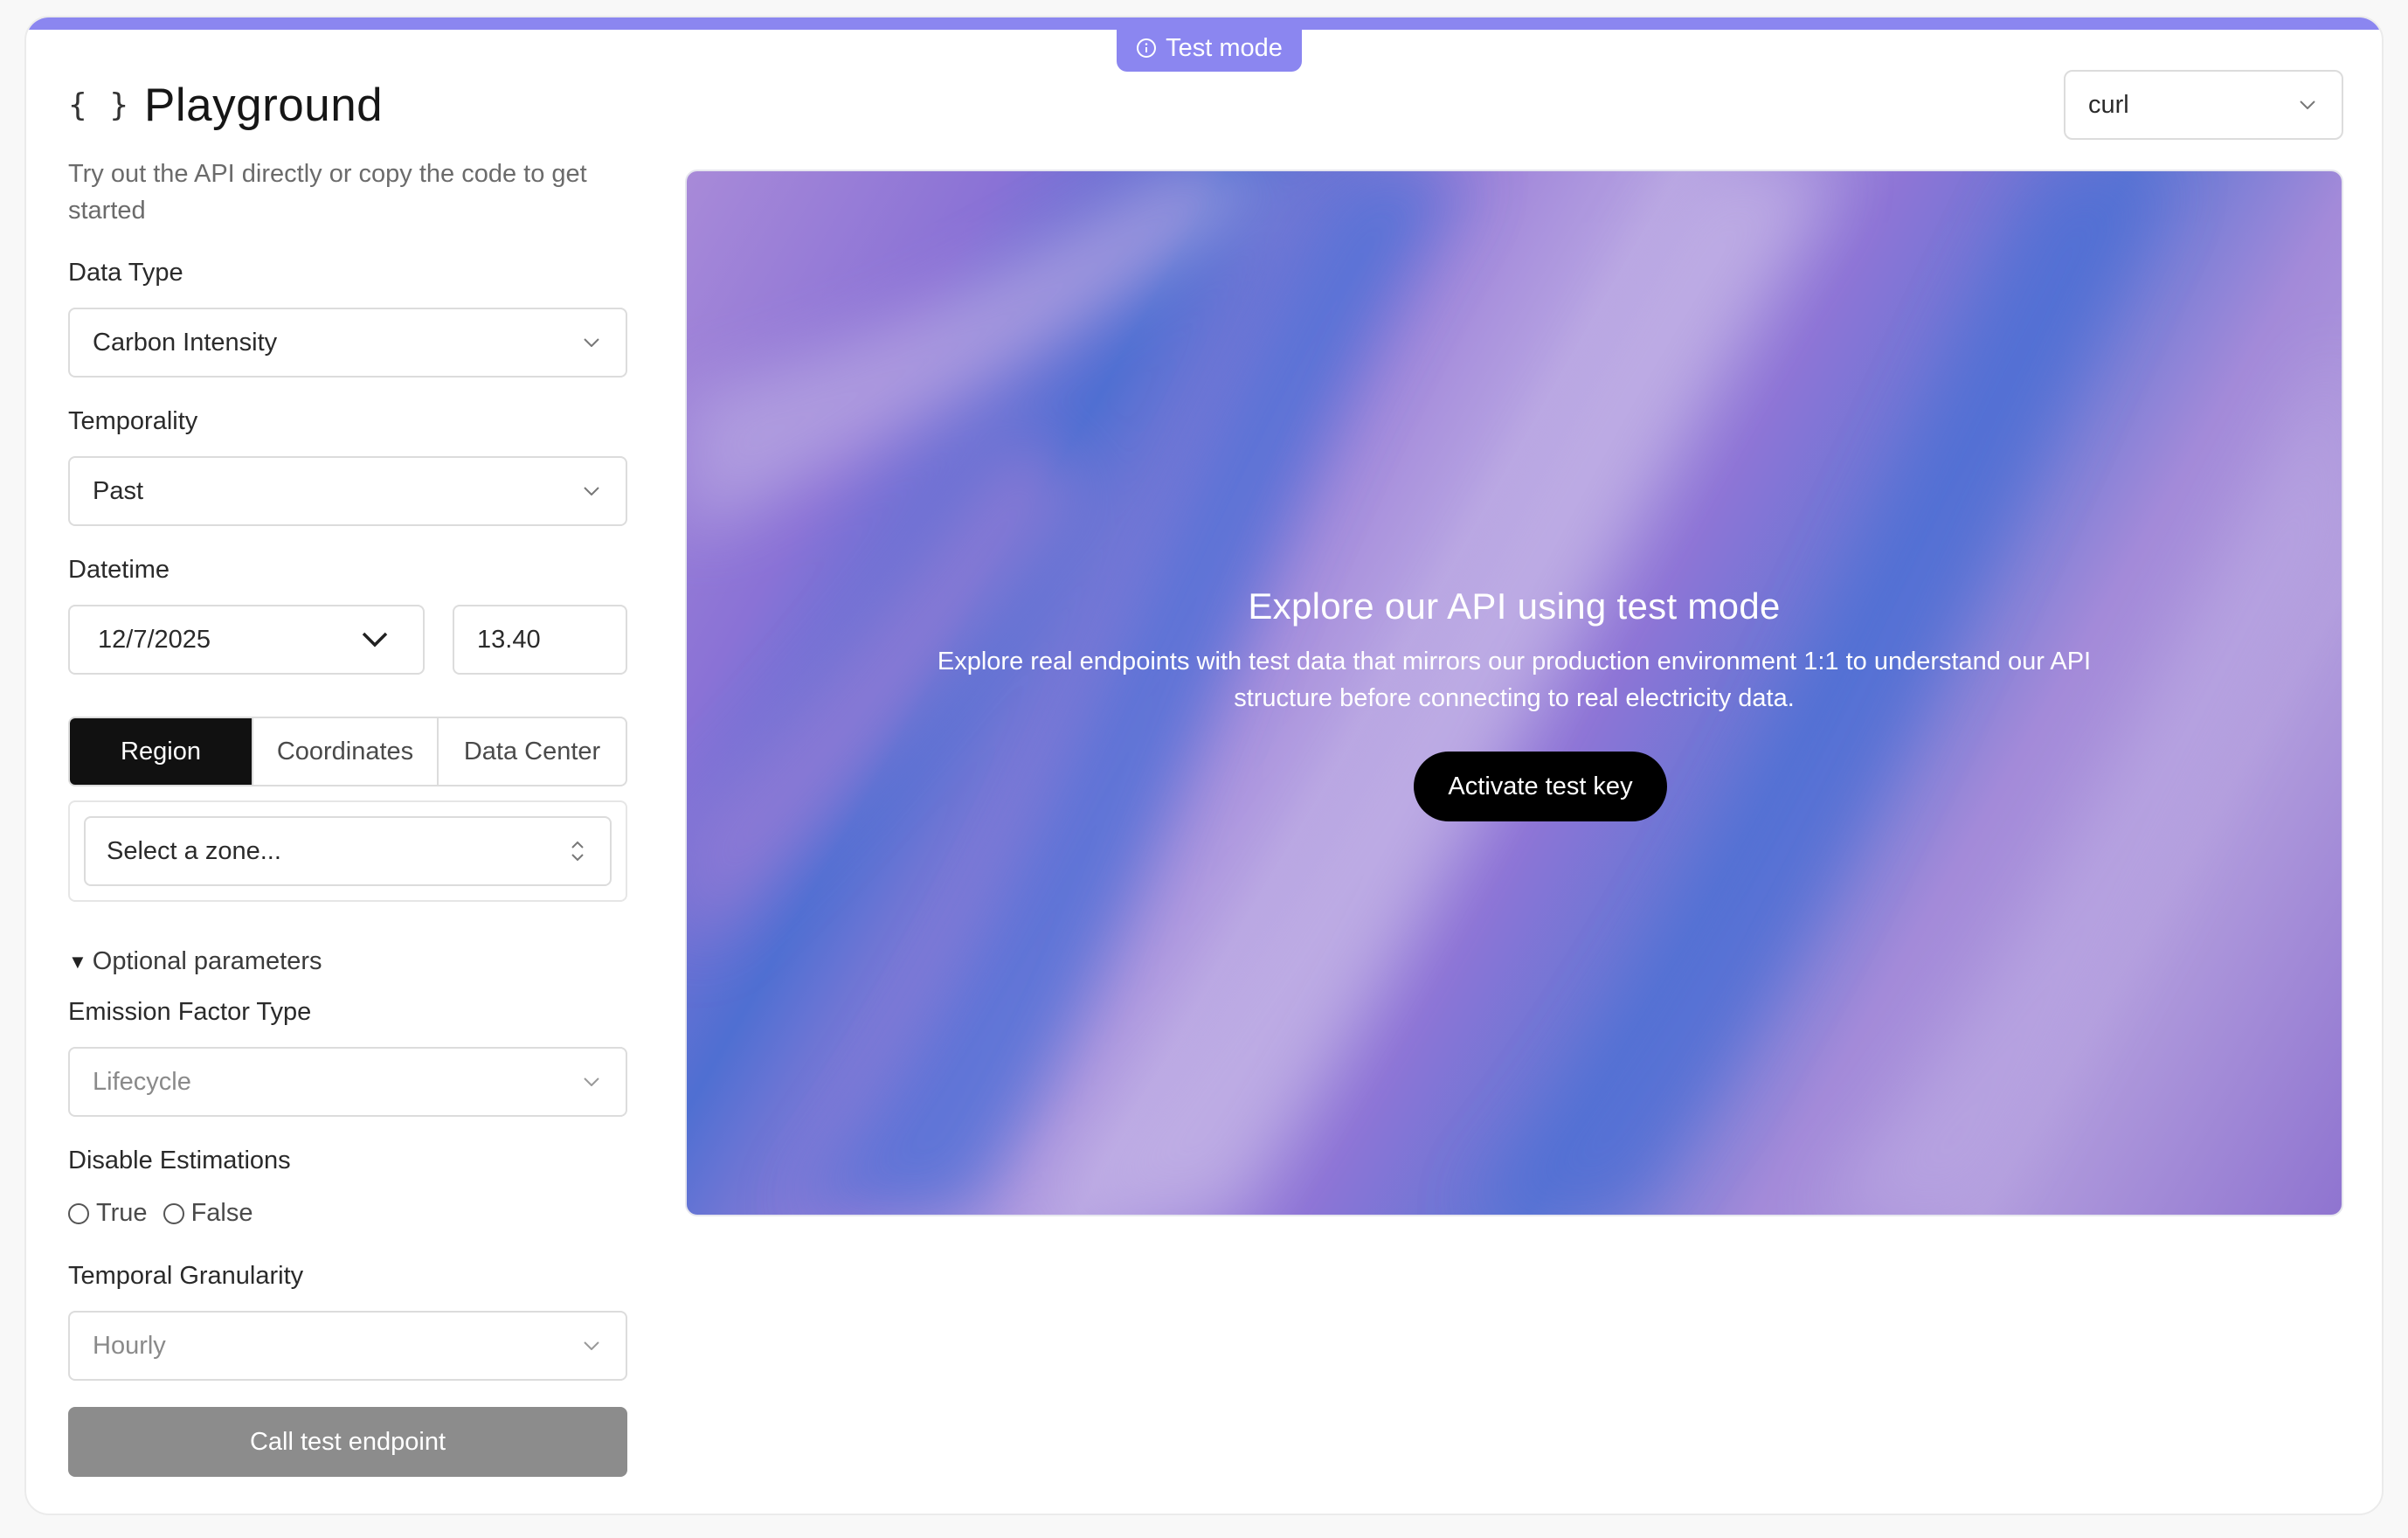 This screenshot has height=1538, width=2408. I want to click on test-mode-label: Test mode, so click(1224, 47).